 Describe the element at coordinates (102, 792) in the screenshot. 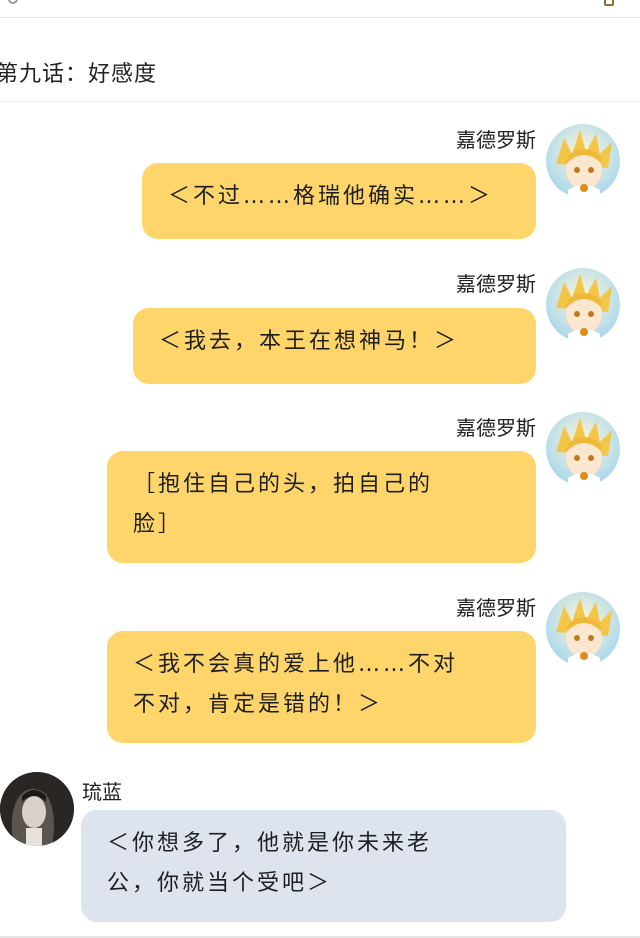

I see `speaker-name: 琉蓝` at that location.